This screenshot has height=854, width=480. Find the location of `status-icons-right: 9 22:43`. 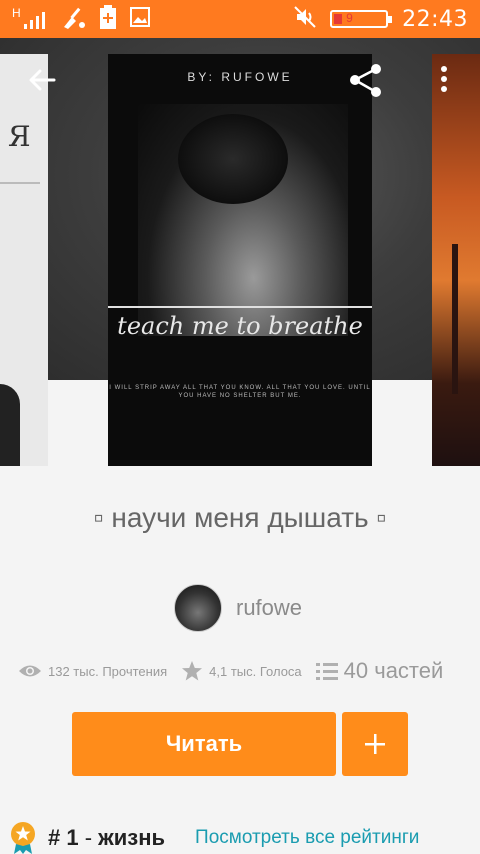

status-icons-right: 9 22:43 is located at coordinates (381, 19).